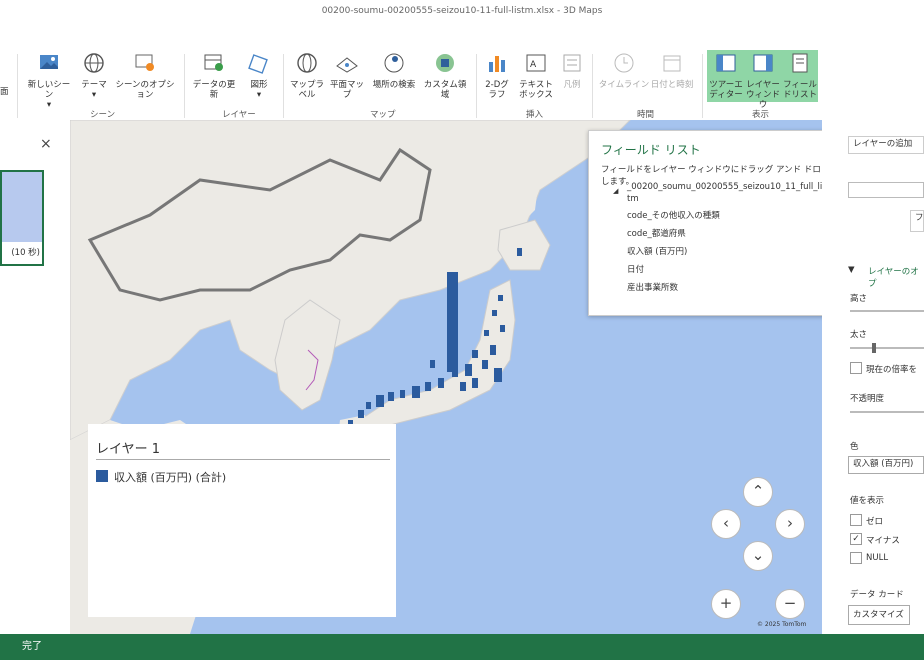  What do you see at coordinates (886, 145) in the screenshot?
I see `add-layer-button: レイヤーの追加` at bounding box center [886, 145].